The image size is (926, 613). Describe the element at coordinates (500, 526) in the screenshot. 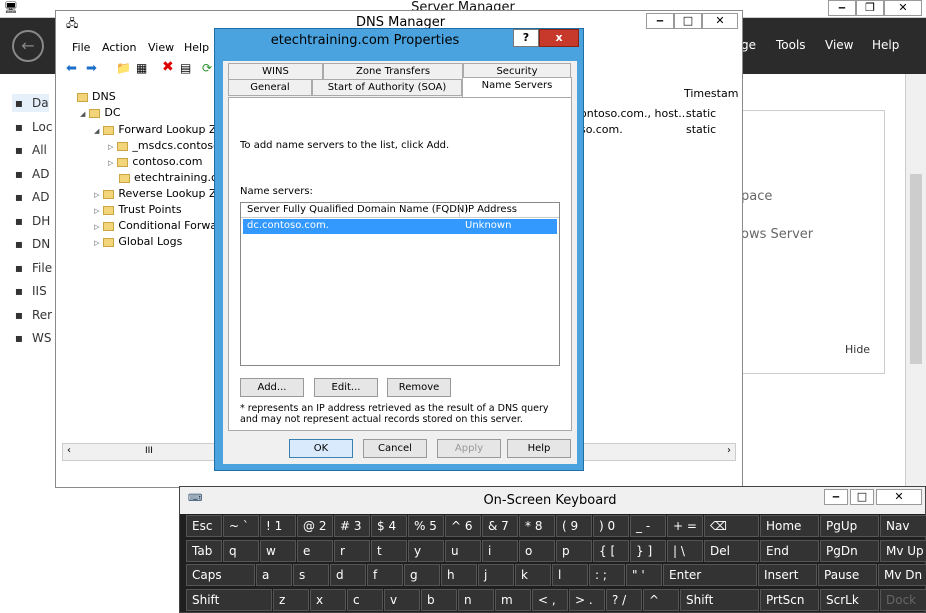

I see `key: & 7` at that location.